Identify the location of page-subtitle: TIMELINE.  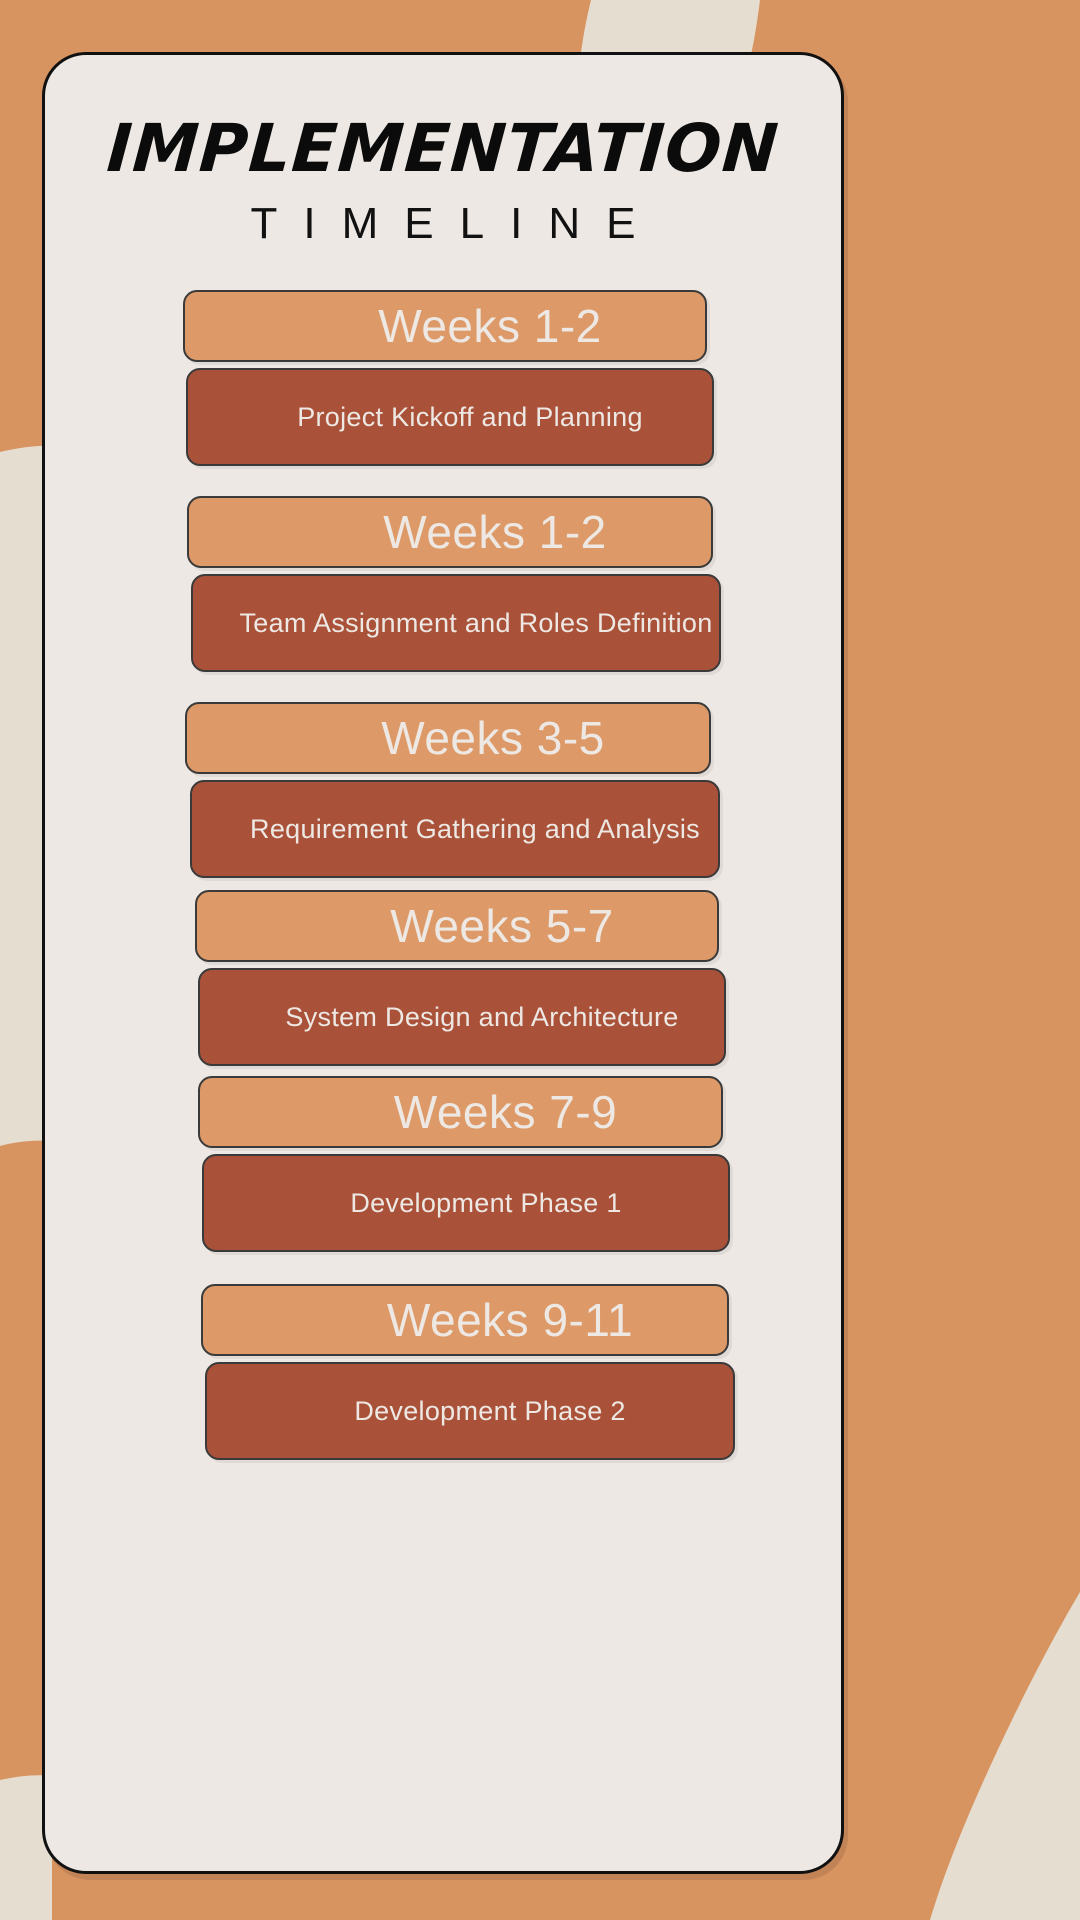
(456, 224).